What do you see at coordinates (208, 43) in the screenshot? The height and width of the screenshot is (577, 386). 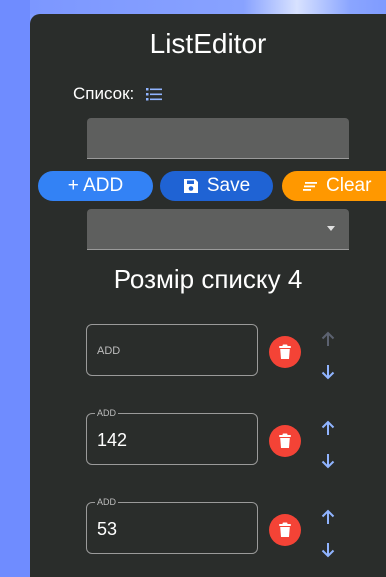 I see `app-title: ListEditor` at bounding box center [208, 43].